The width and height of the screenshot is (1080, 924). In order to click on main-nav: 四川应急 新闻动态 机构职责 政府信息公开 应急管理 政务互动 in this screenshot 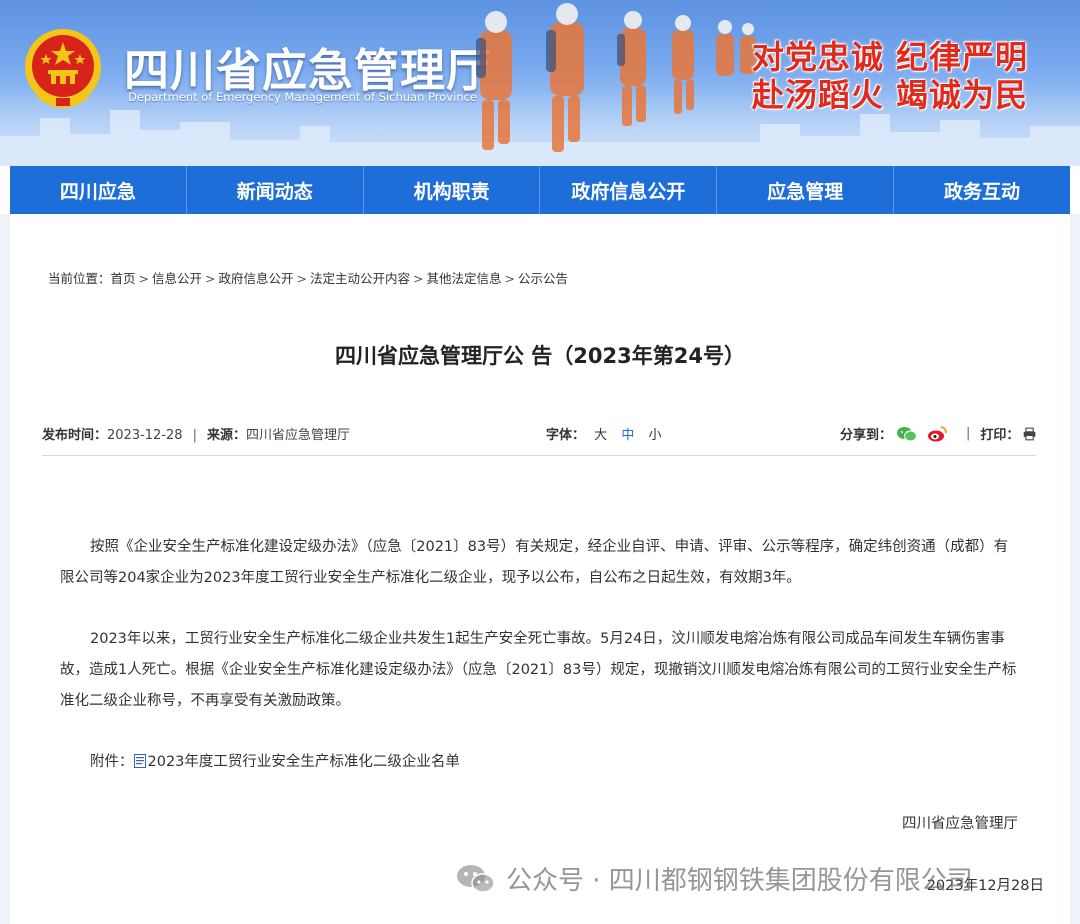, I will do `click(540, 190)`.